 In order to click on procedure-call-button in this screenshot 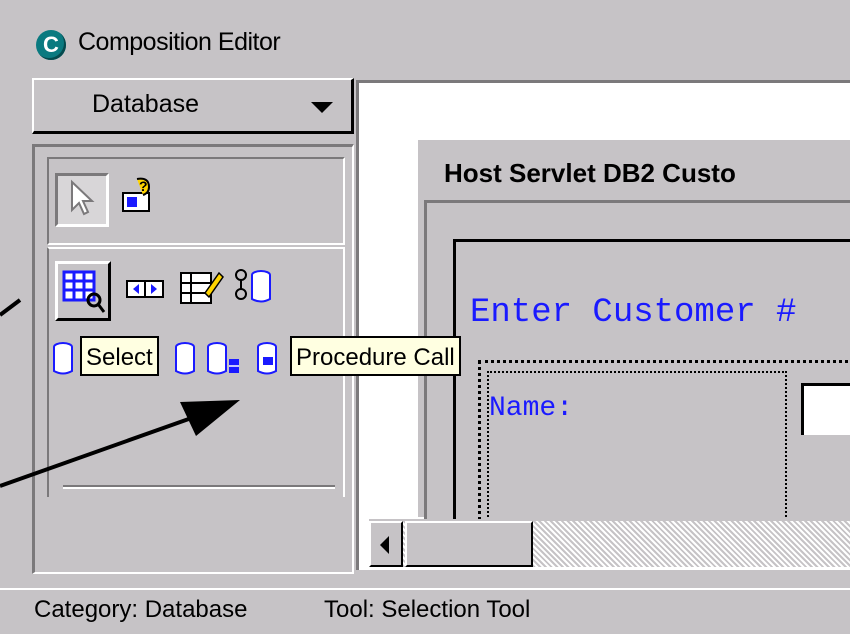, I will do `click(258, 290)`.